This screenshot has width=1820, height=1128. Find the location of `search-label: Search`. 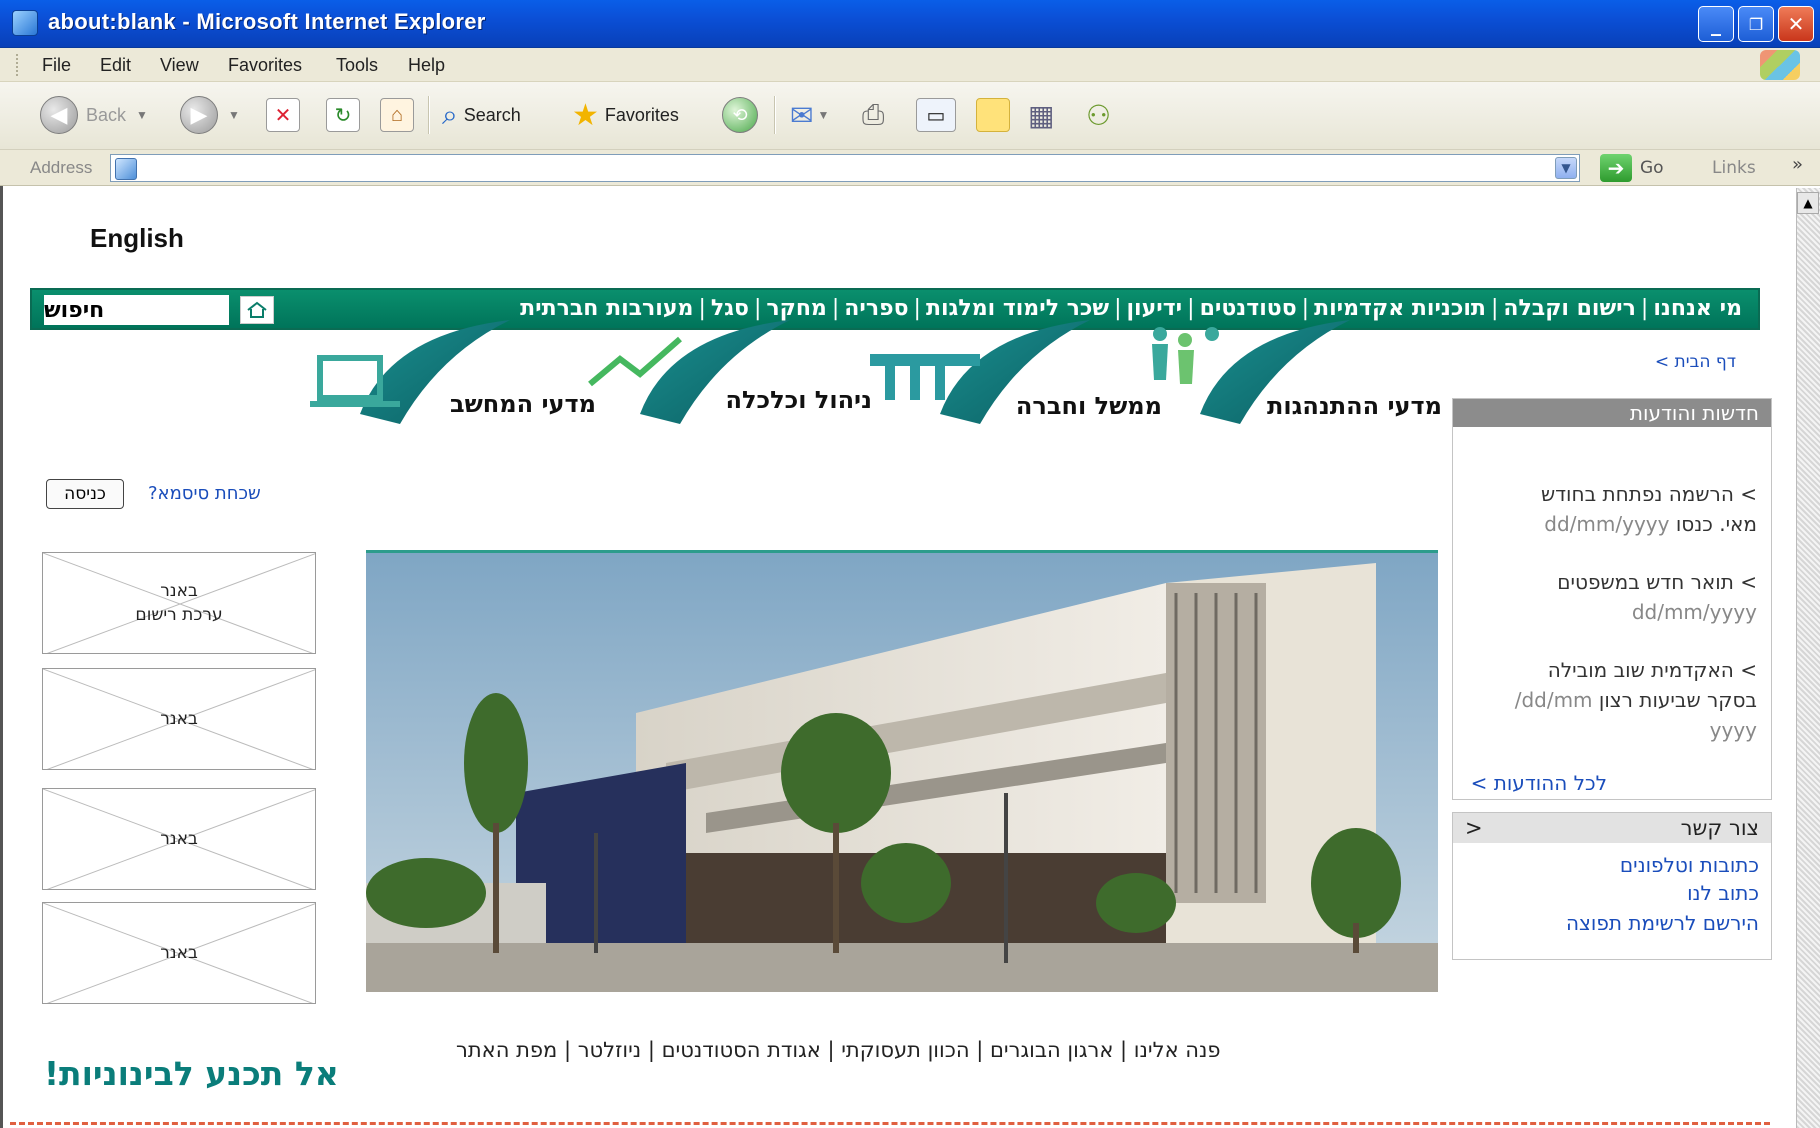

search-label: Search is located at coordinates (492, 114).